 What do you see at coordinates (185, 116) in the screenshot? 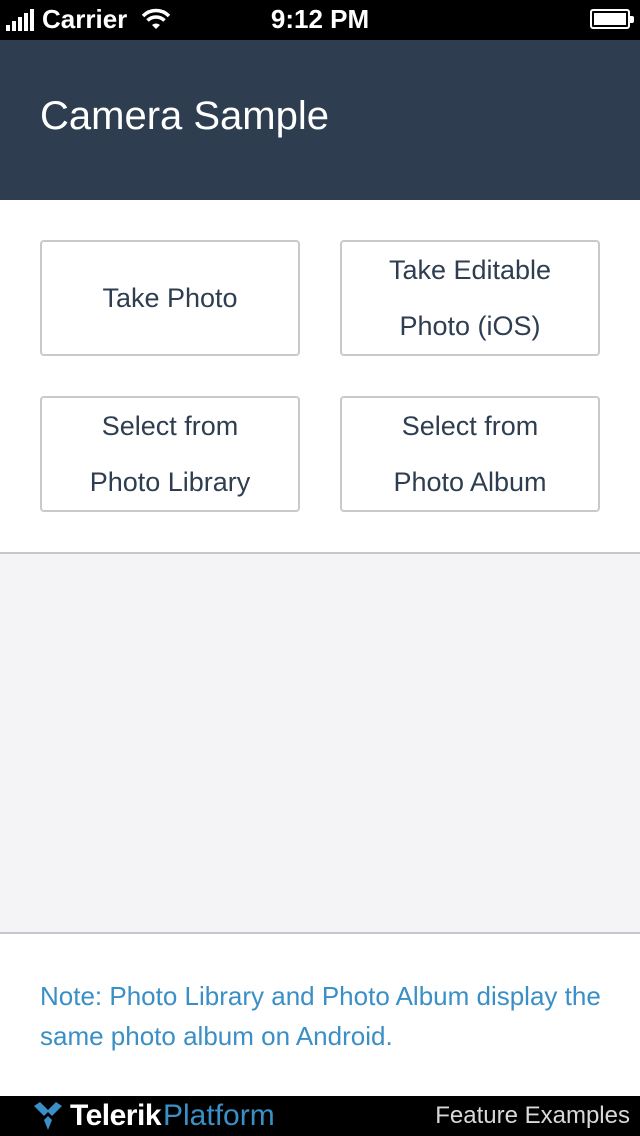
I see `page-title: Camera Sample` at bounding box center [185, 116].